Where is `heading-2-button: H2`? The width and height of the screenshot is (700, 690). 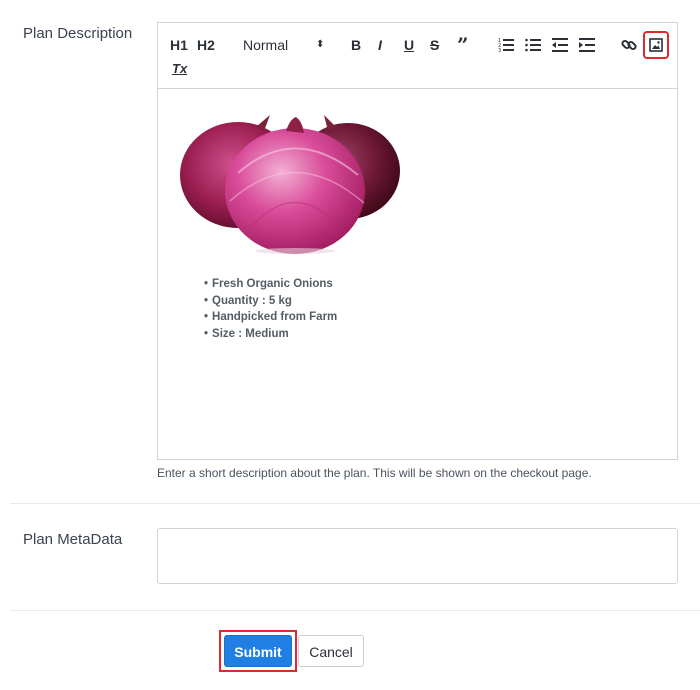
heading-2-button: H2 is located at coordinates (206, 45).